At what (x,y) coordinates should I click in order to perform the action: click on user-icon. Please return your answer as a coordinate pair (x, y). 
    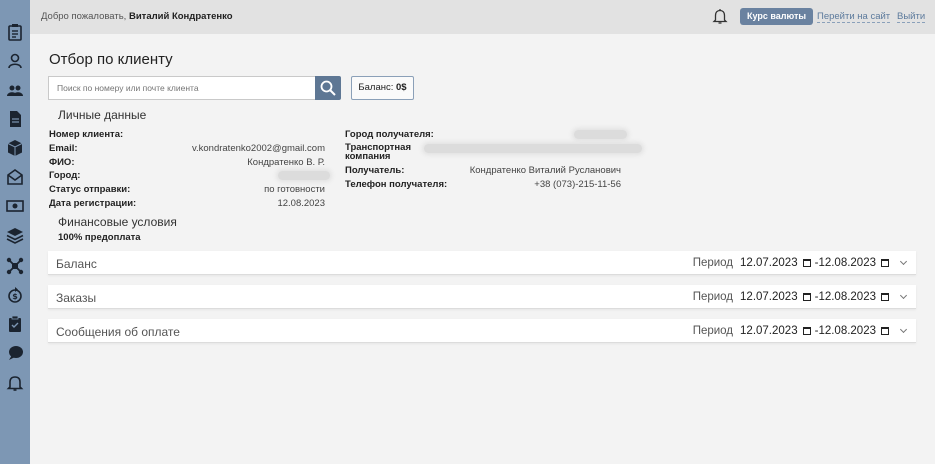
    Looking at the image, I should click on (15, 61).